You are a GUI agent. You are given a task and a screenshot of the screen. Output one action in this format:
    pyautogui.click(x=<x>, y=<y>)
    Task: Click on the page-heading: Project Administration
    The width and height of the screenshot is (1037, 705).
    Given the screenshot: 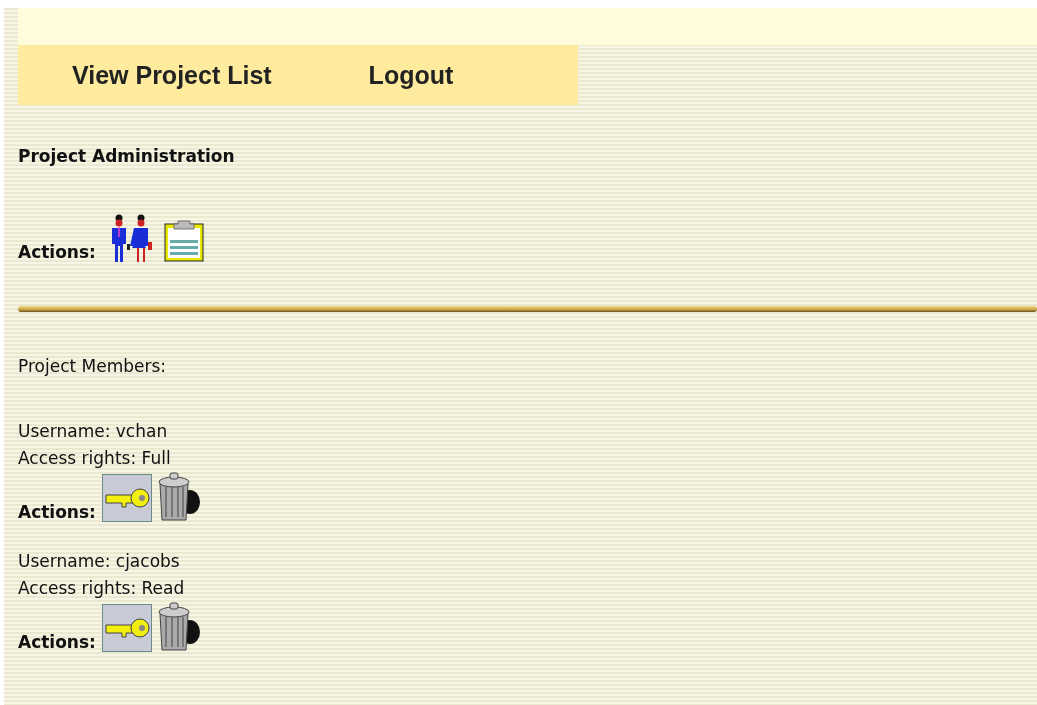 What is the action you would take?
    pyautogui.click(x=127, y=156)
    